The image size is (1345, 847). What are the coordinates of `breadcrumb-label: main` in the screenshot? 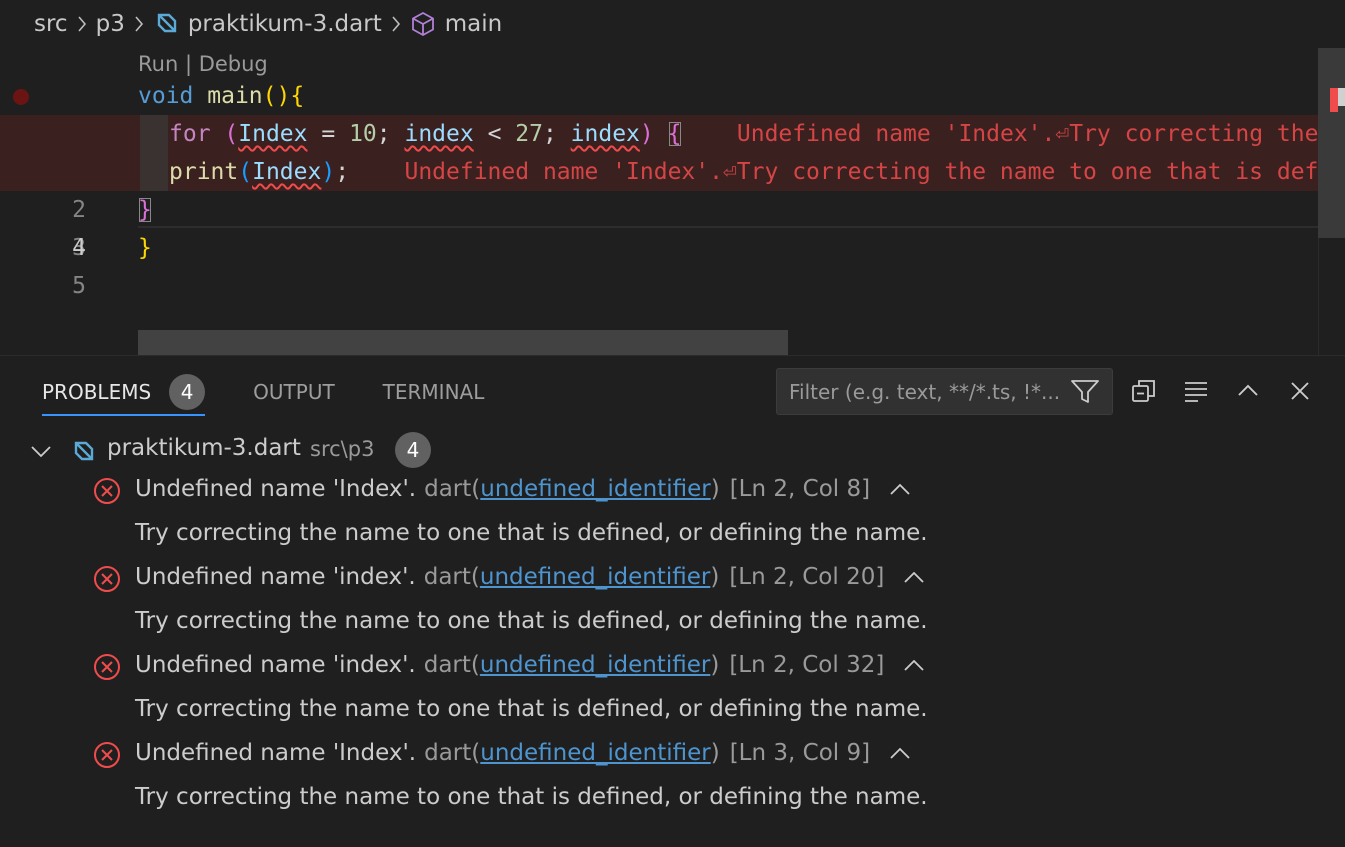 It's located at (473, 24).